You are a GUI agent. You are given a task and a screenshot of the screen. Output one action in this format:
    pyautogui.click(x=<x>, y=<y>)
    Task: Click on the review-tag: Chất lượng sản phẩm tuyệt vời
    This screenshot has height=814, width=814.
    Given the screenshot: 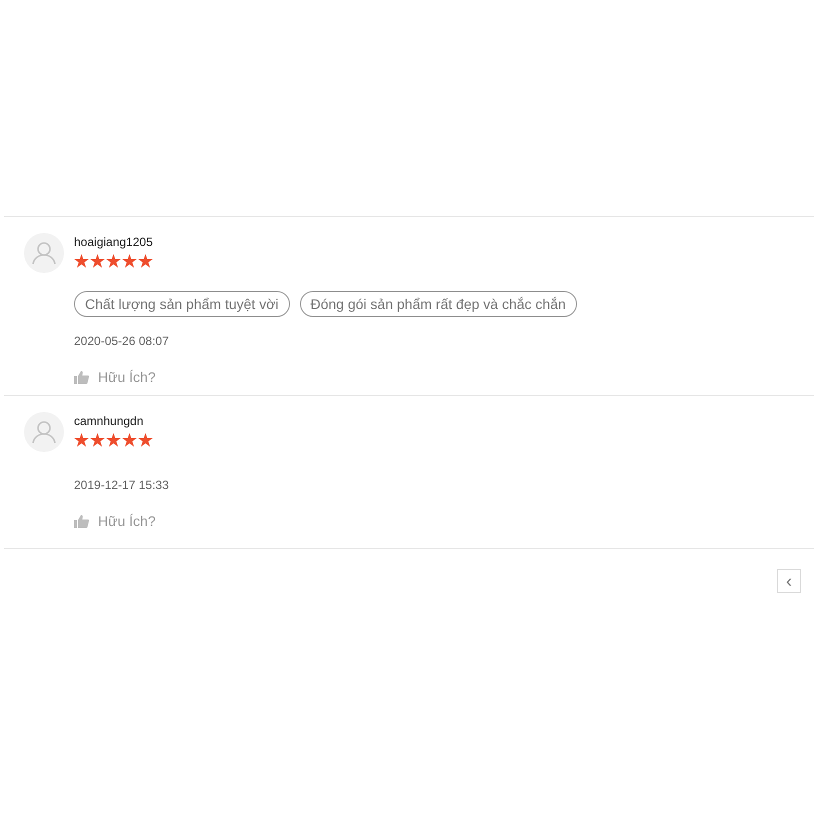 What is the action you would take?
    pyautogui.click(x=182, y=304)
    